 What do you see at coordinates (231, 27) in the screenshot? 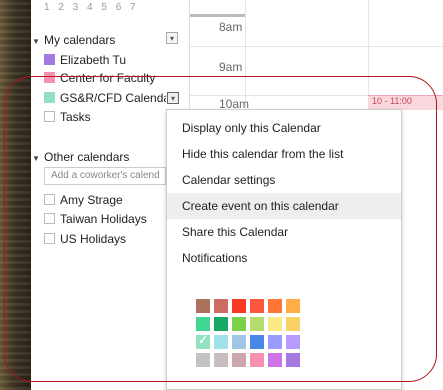
I see `hour-label: 8am` at bounding box center [231, 27].